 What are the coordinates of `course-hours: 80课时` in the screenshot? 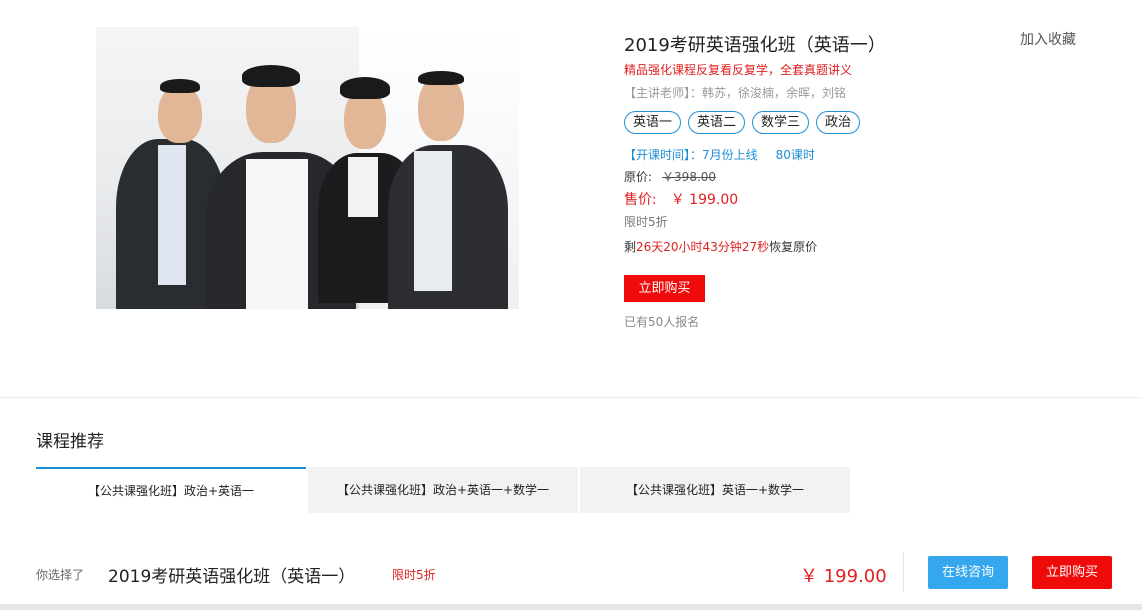 It's located at (795, 155).